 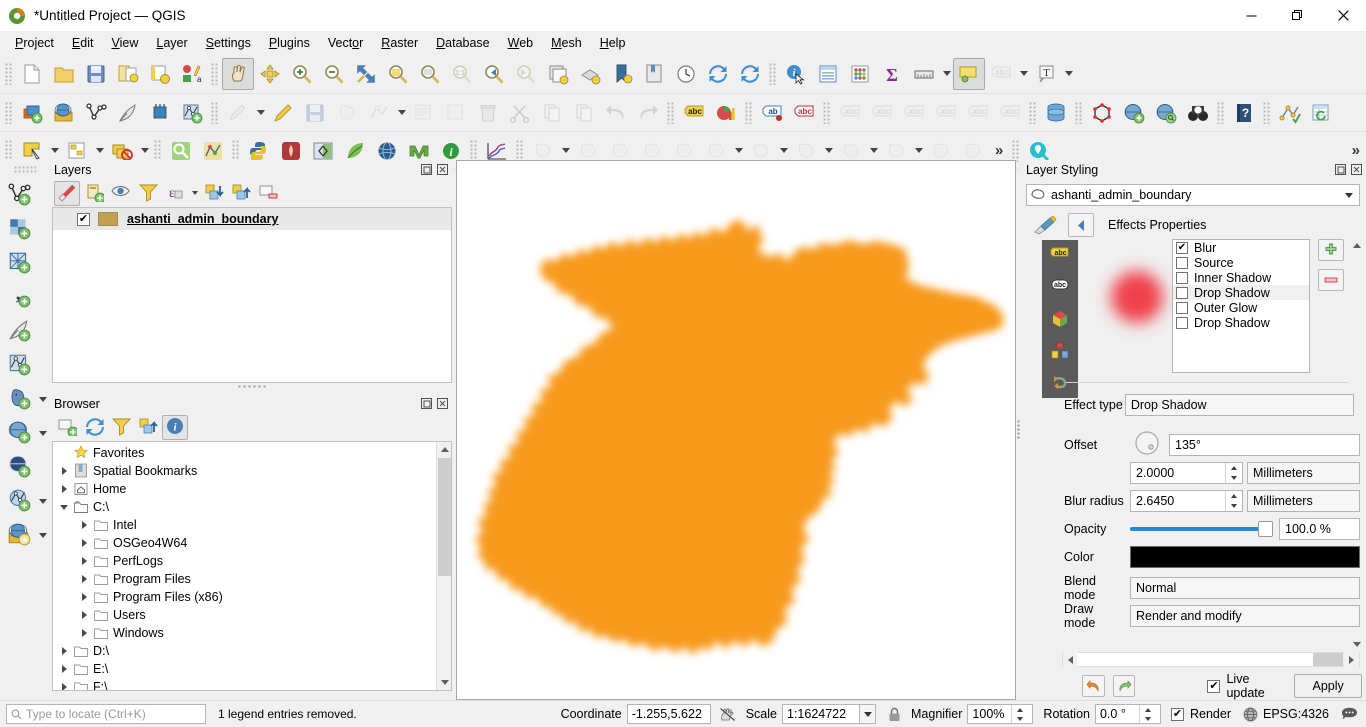 What do you see at coordinates (1019, 714) in the screenshot?
I see `magnifier-stepper` at bounding box center [1019, 714].